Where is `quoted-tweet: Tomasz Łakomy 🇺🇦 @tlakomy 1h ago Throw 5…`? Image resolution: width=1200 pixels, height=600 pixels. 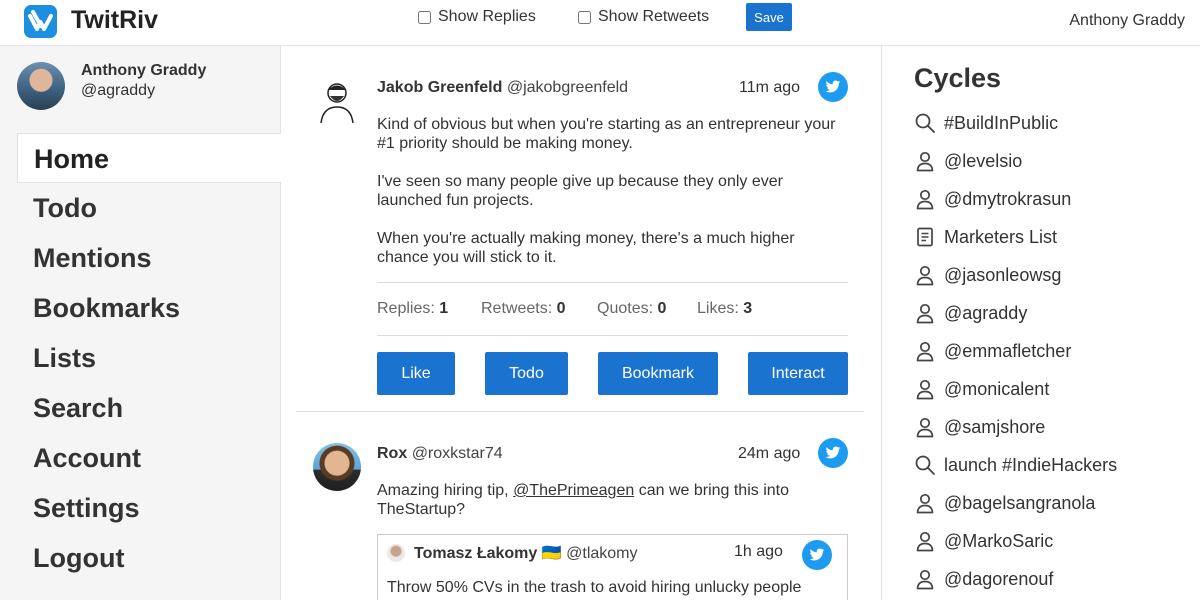
quoted-tweet: Tomasz Łakomy 🇺🇦 @tlakomy 1h ago Throw 5… is located at coordinates (612, 567).